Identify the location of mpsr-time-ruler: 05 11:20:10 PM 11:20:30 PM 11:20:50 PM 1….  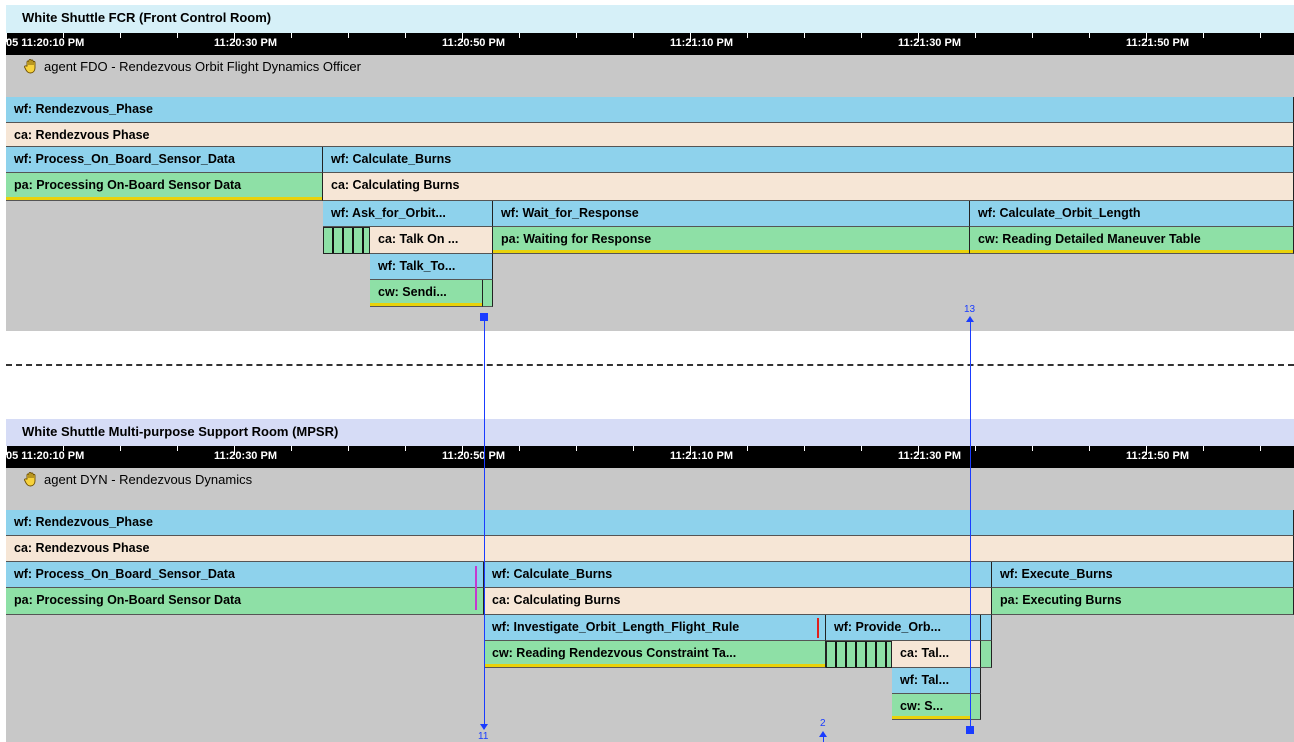
(650, 457).